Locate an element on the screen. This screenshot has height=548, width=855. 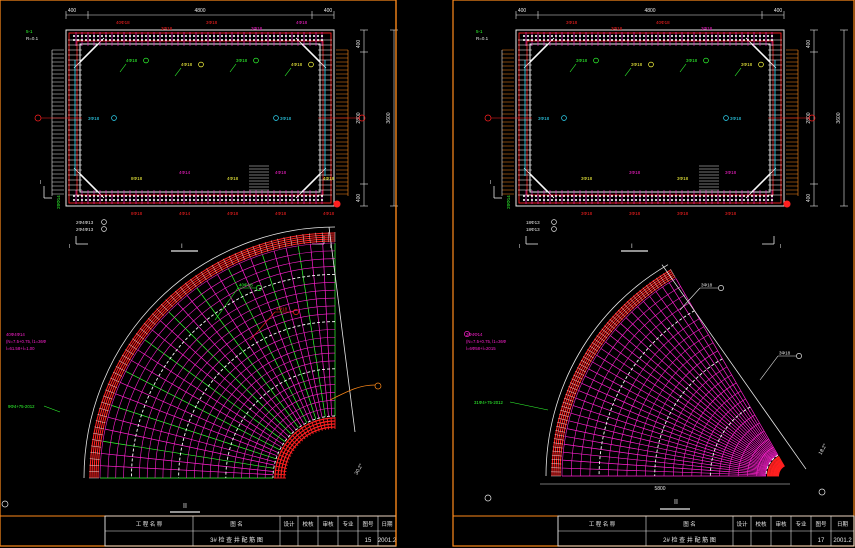
sheet-number: 17 is located at coordinates (821, 541).